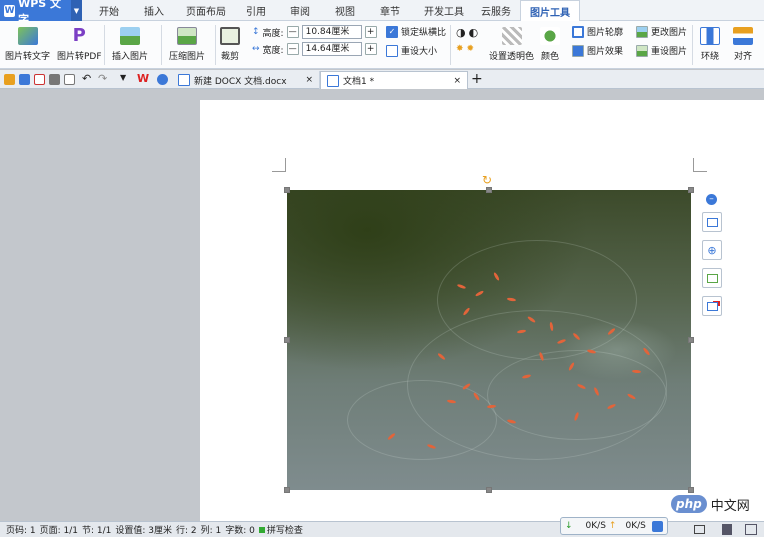 This screenshot has width=764, height=537. Describe the element at coordinates (550, 36) in the screenshot. I see `color-icon` at that location.